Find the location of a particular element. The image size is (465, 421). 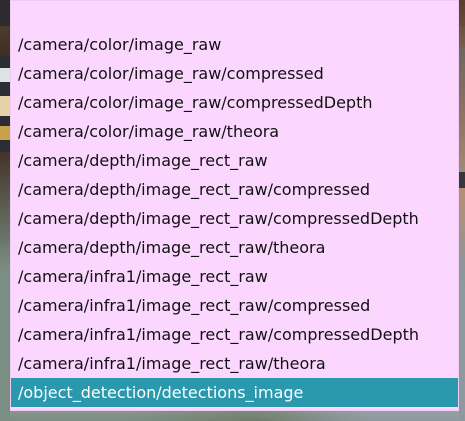

background-left-accent-beige is located at coordinates (5, 106).